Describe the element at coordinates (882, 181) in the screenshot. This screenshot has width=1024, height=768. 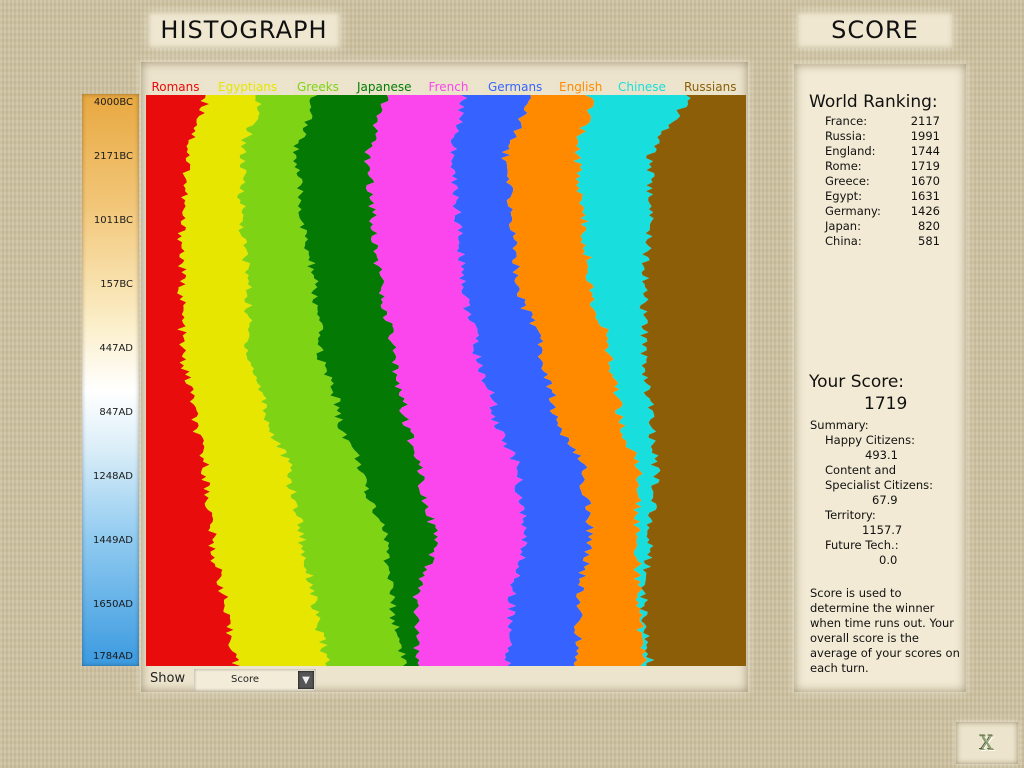
I see `ranking-row: Greece: 1670` at that location.